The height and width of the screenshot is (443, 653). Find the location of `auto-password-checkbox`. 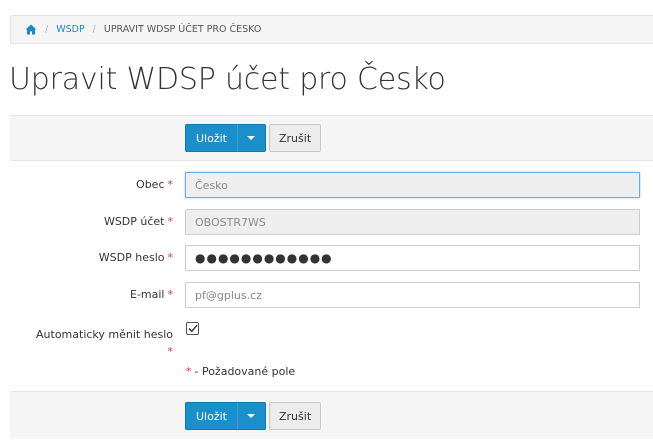

auto-password-checkbox is located at coordinates (192, 328).